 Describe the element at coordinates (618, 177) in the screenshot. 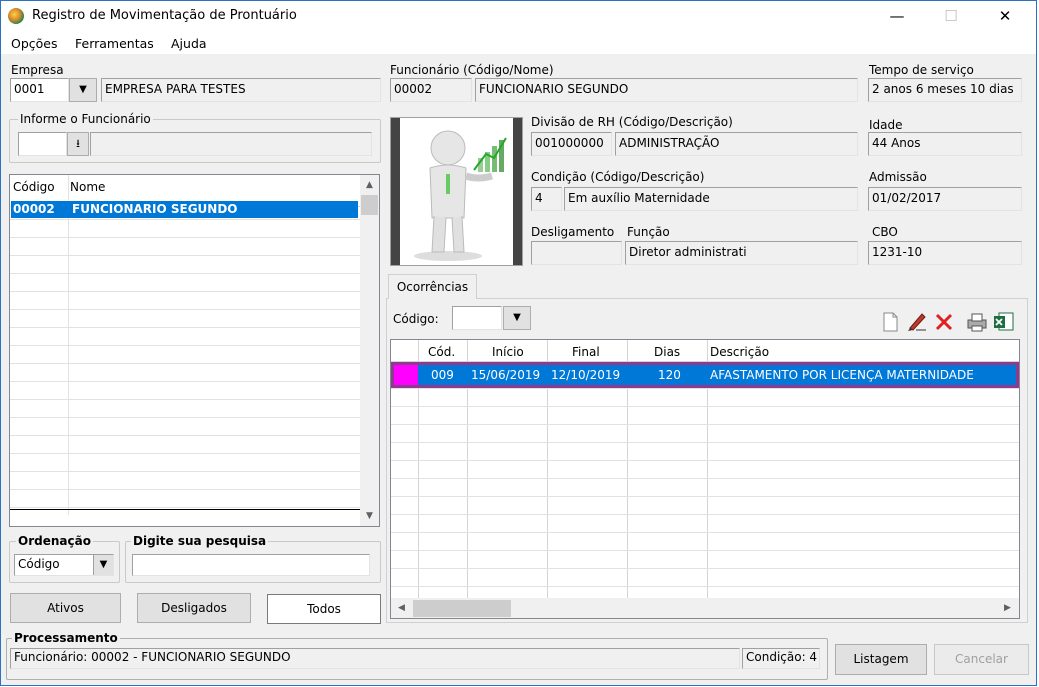

I see `condicao-label: Condição (Código/Descrição)` at that location.